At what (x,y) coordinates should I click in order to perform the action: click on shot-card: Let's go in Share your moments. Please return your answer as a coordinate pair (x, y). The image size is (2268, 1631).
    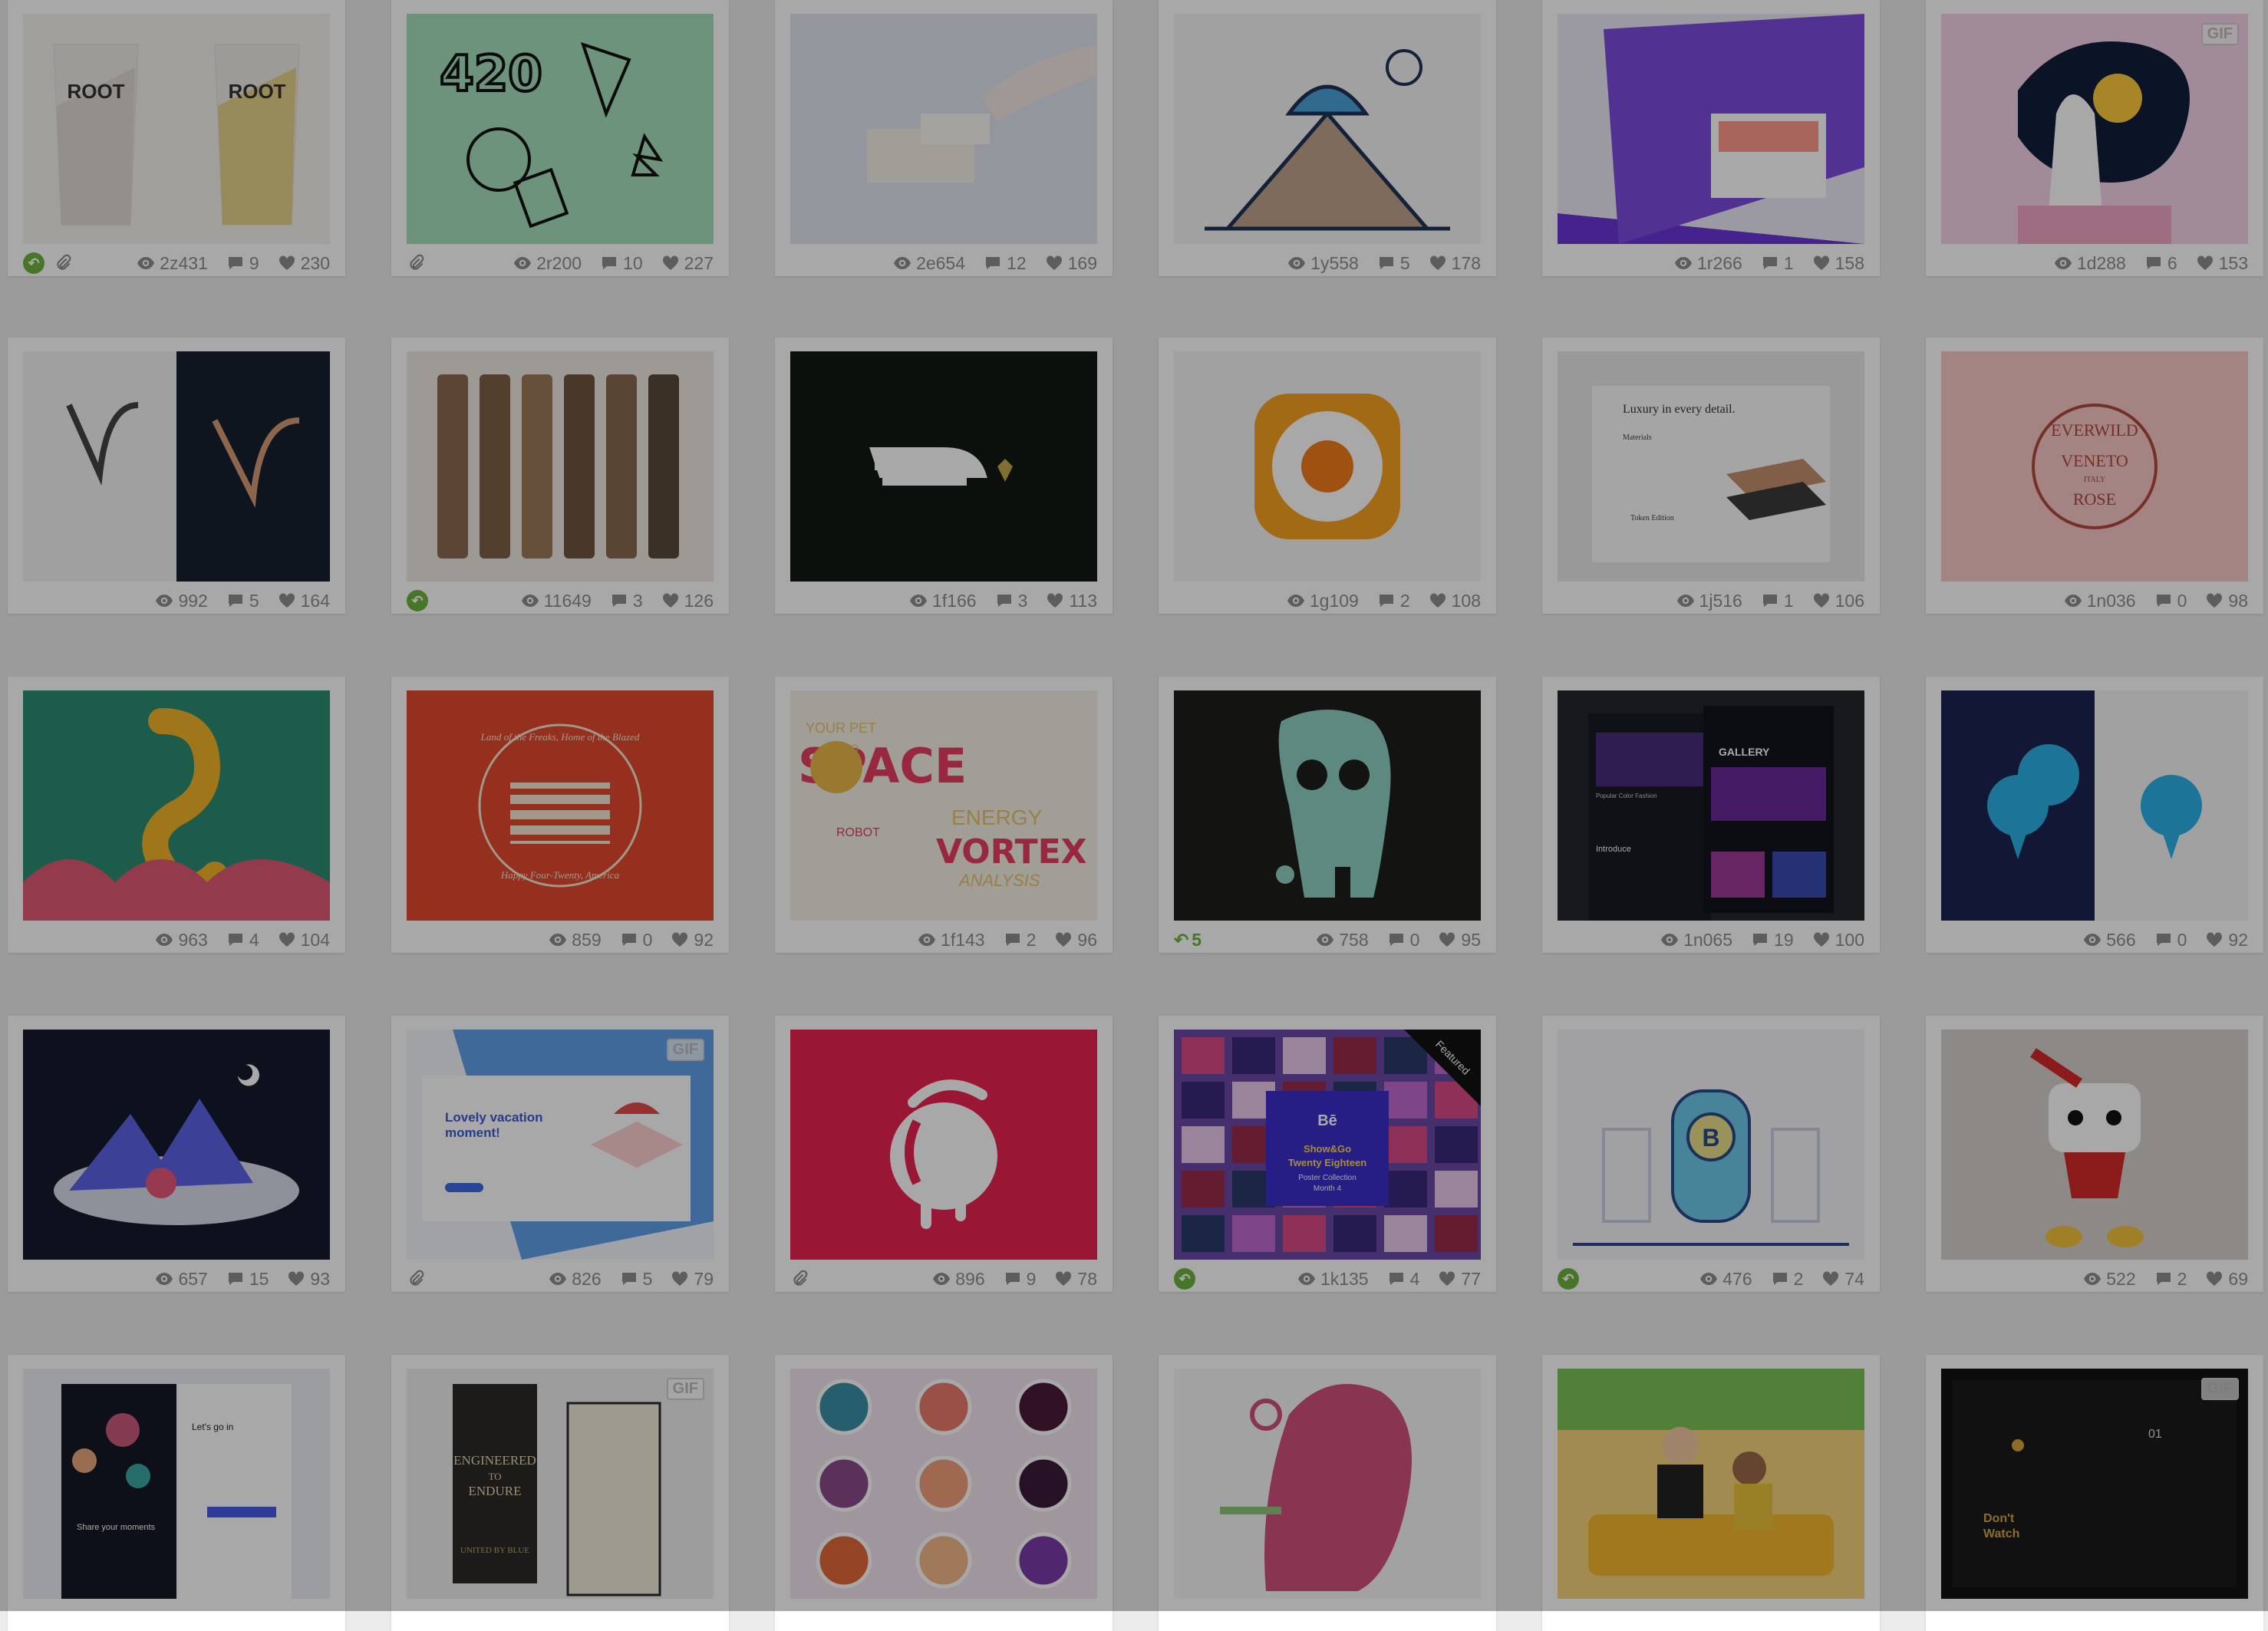
    Looking at the image, I should click on (176, 1493).